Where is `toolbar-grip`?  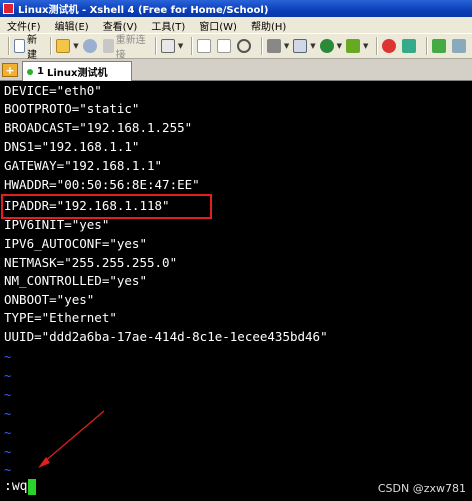 toolbar-grip is located at coordinates (9, 46).